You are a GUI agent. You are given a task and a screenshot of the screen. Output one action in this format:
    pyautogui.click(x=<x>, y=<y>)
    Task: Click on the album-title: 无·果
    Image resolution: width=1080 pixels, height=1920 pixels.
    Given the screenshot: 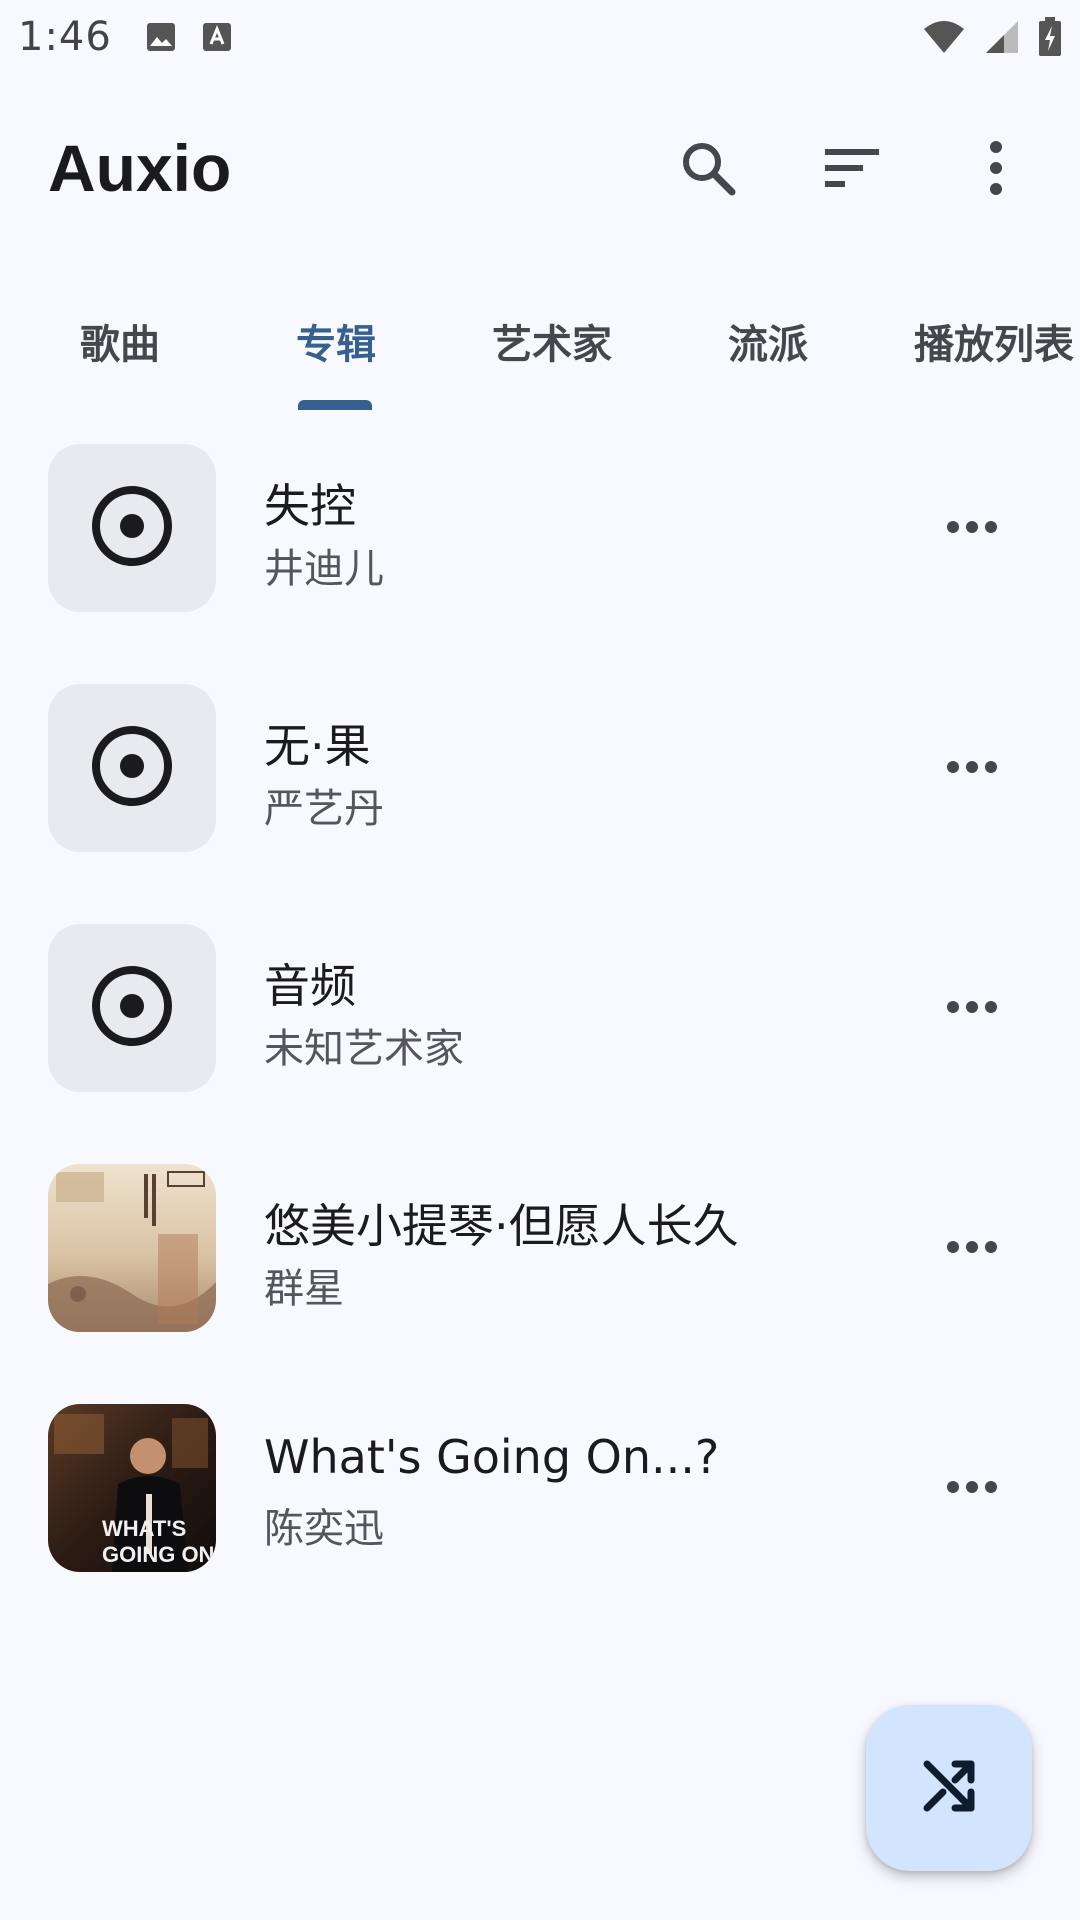 What is the action you would take?
    pyautogui.click(x=317, y=746)
    